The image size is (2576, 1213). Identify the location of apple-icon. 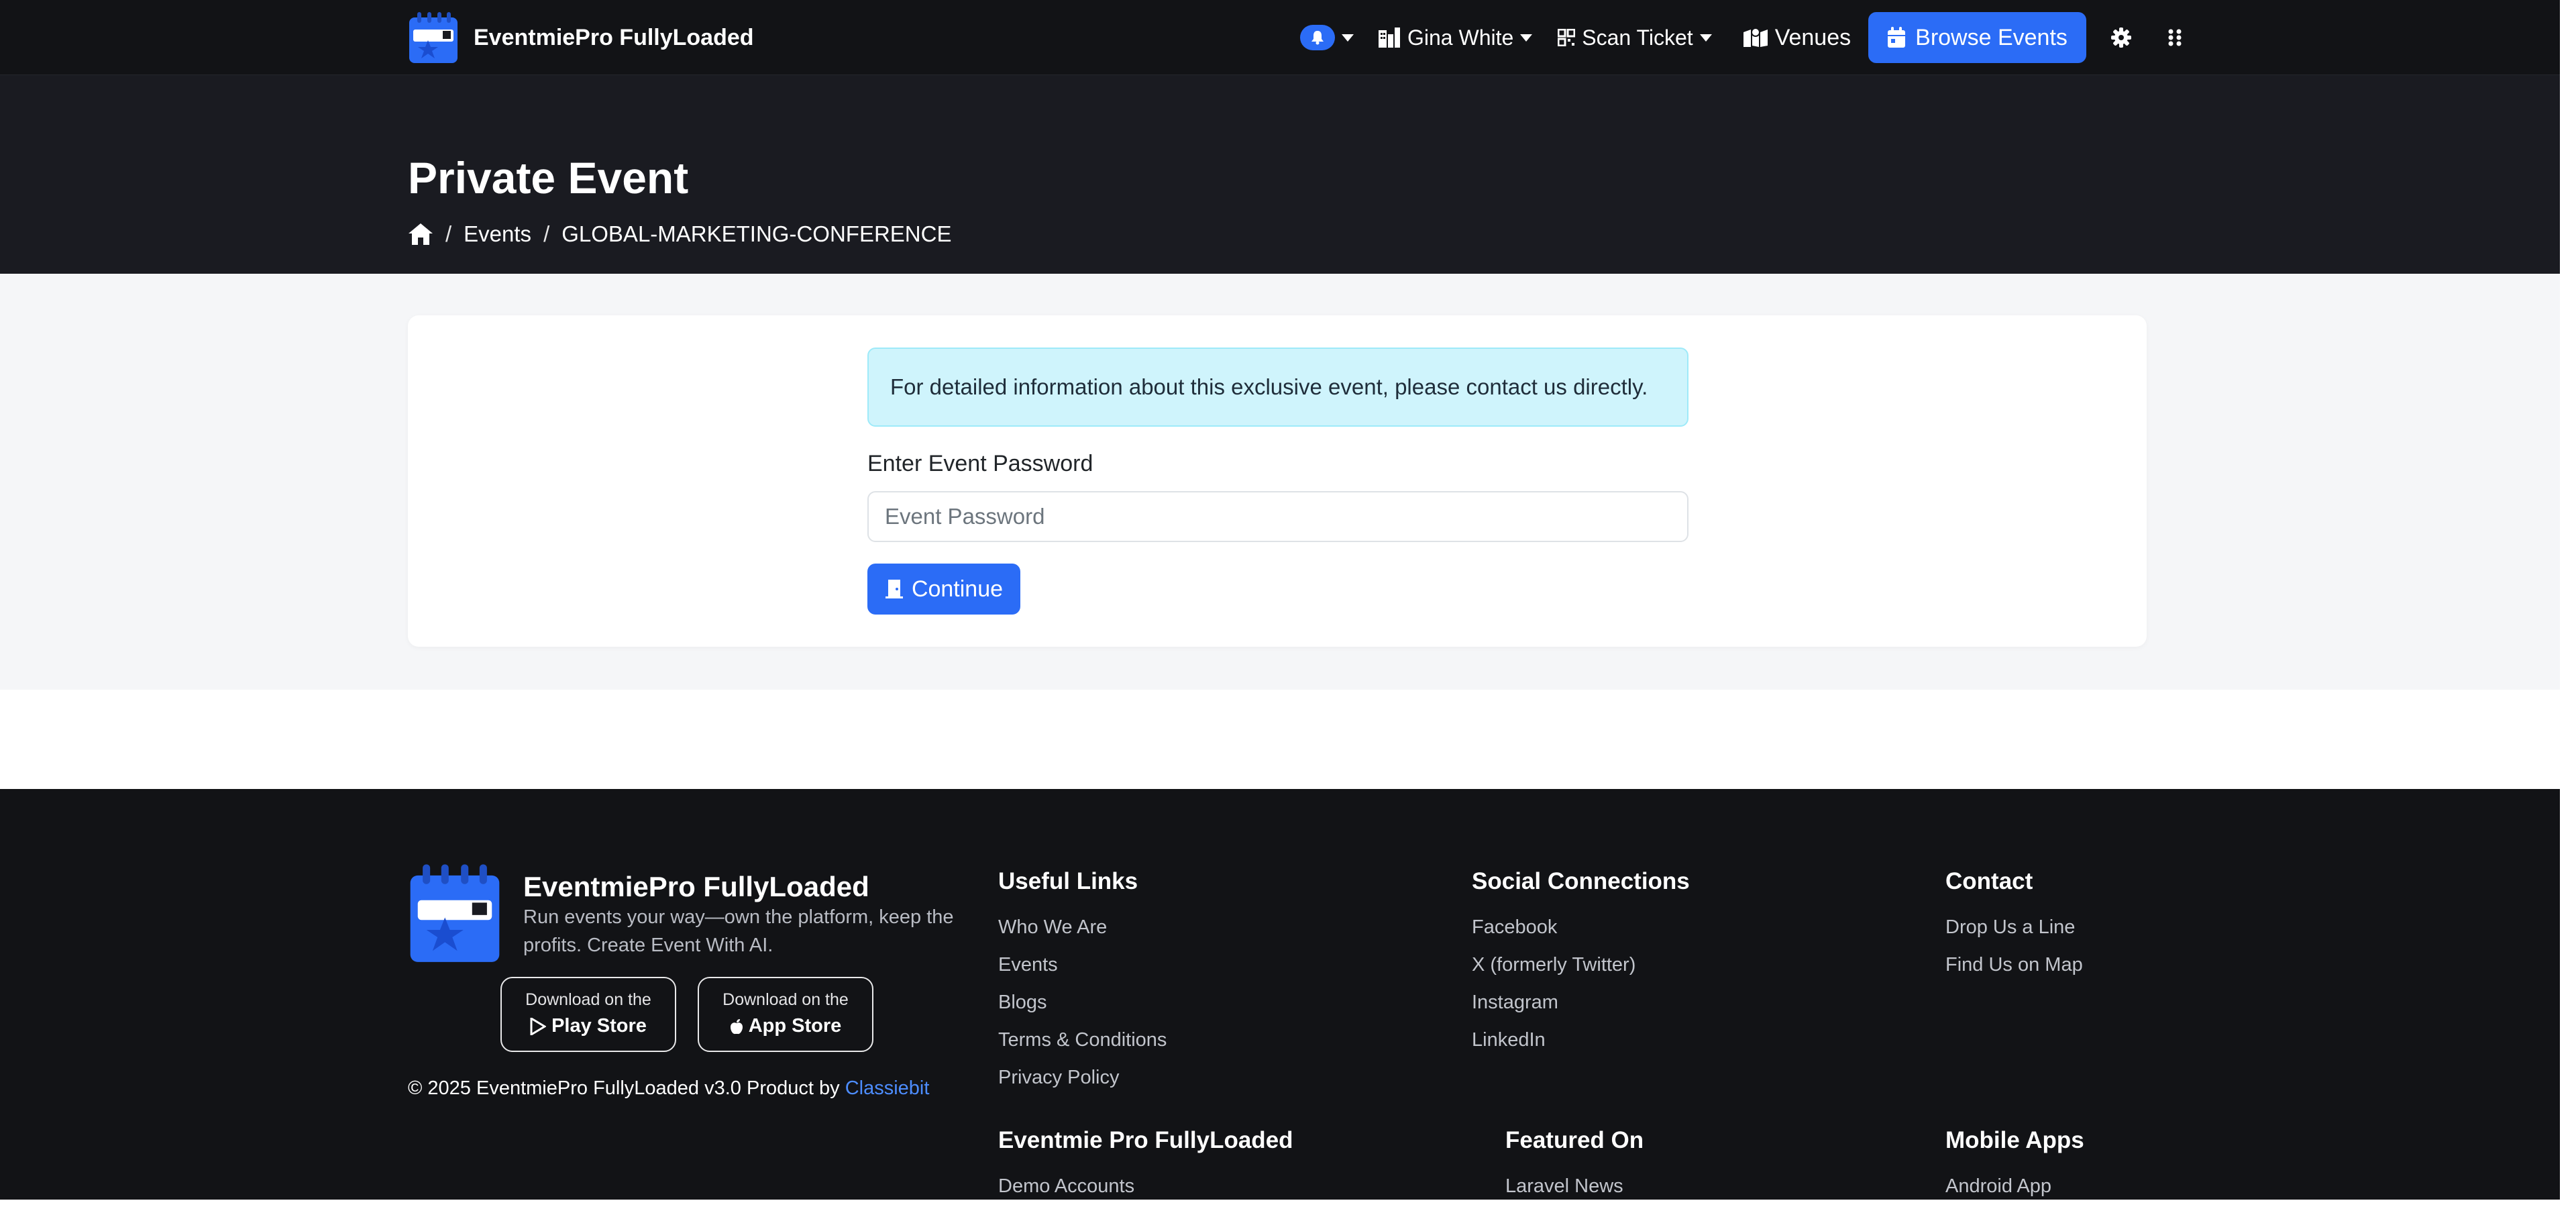
(736, 1026).